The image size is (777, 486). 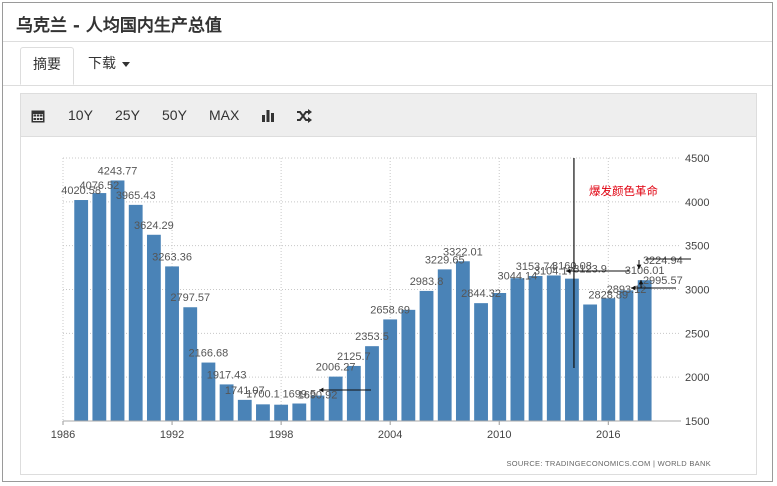 What do you see at coordinates (663, 261) in the screenshot?
I see `data-label-2019: 3224.94` at bounding box center [663, 261].